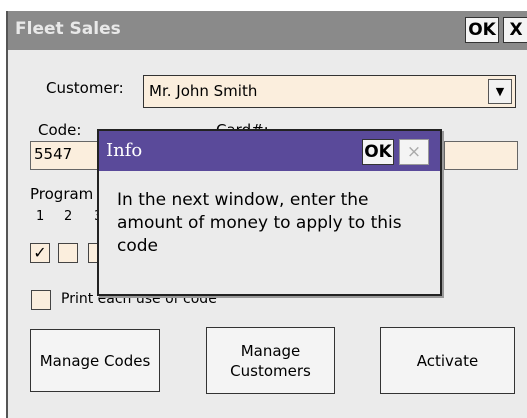  I want to click on customer-value: Mr. John Smith, so click(203, 91).